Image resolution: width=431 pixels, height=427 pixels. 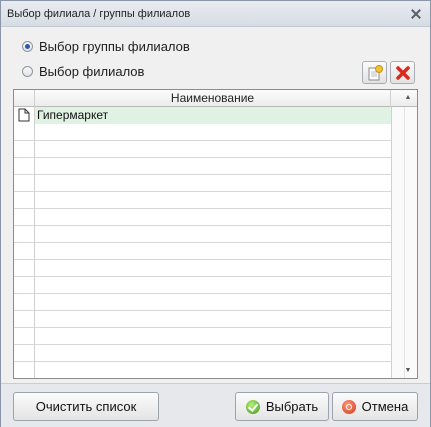 What do you see at coordinates (252, 406) in the screenshot?
I see `checkmark-icon` at bounding box center [252, 406].